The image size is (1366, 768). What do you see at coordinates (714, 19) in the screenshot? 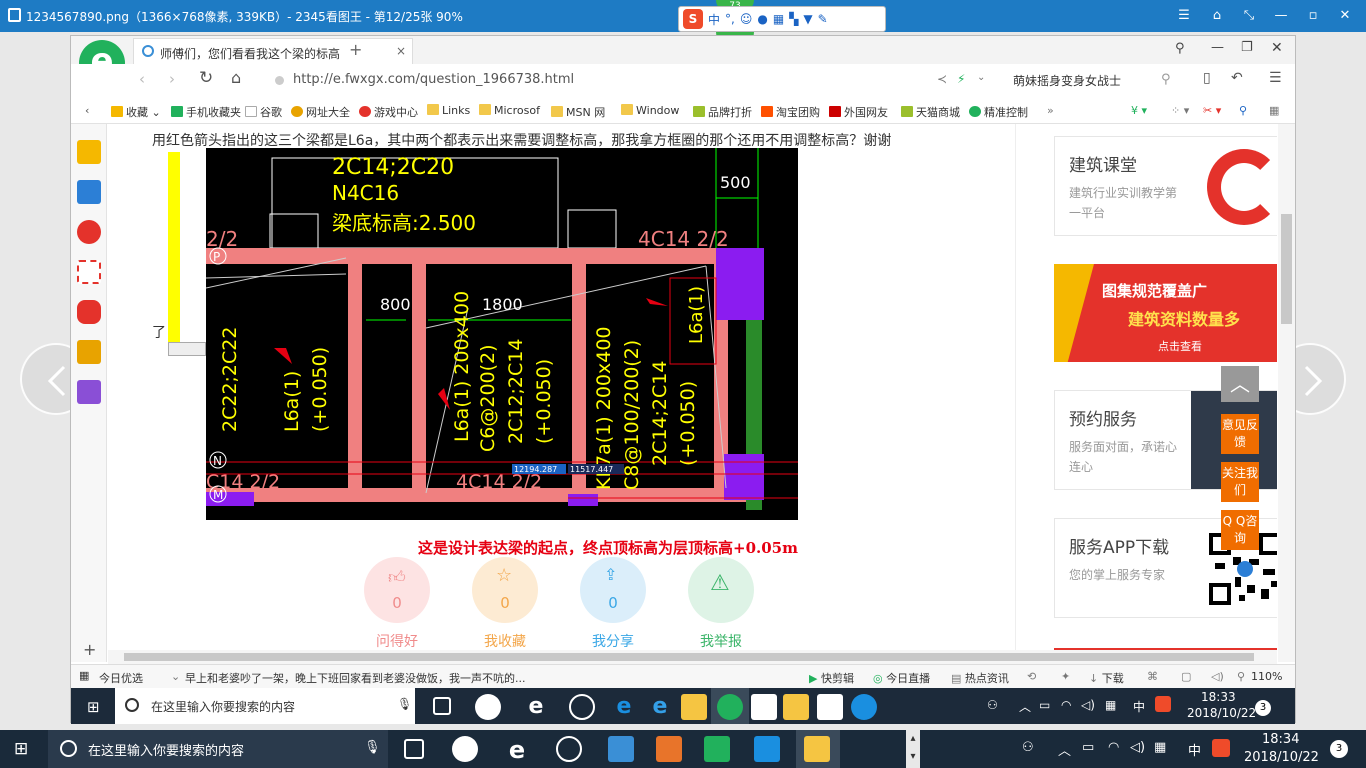
I see `ime-lang: 中` at bounding box center [714, 19].